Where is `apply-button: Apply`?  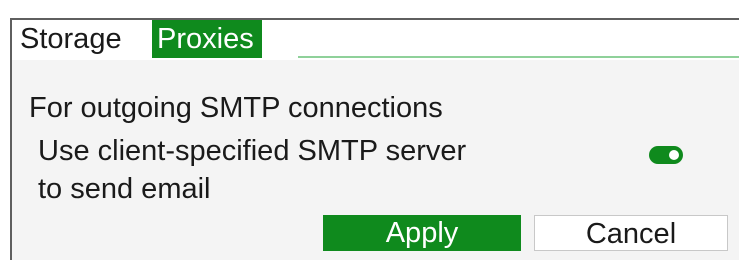
apply-button: Apply is located at coordinates (422, 233).